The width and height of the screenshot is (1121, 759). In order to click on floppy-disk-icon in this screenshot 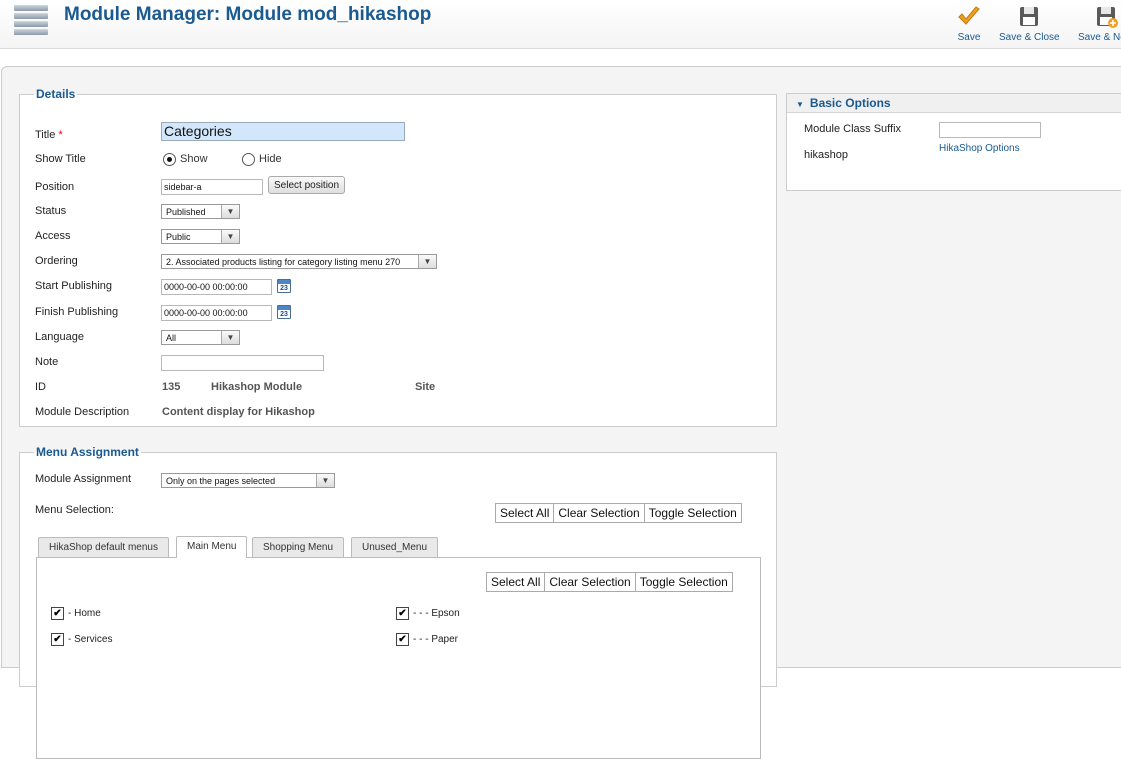, I will do `click(1029, 16)`.